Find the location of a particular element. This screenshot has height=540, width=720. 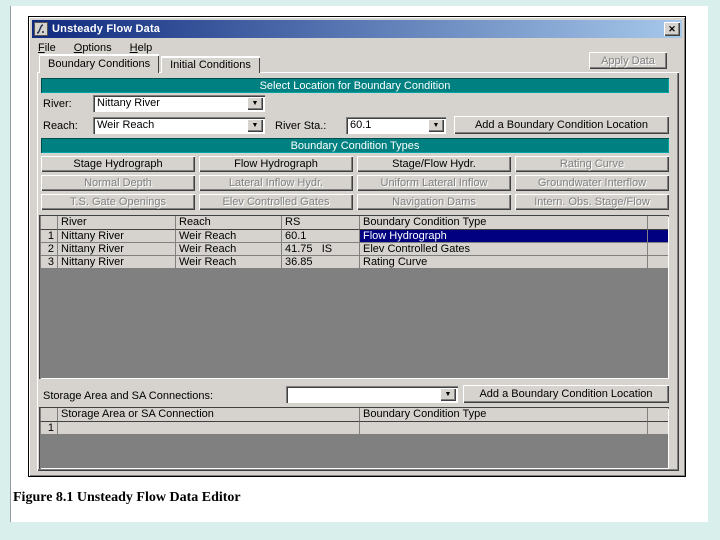

table-header-row: River Reach RS Boundary Condition Type is located at coordinates (354, 223).